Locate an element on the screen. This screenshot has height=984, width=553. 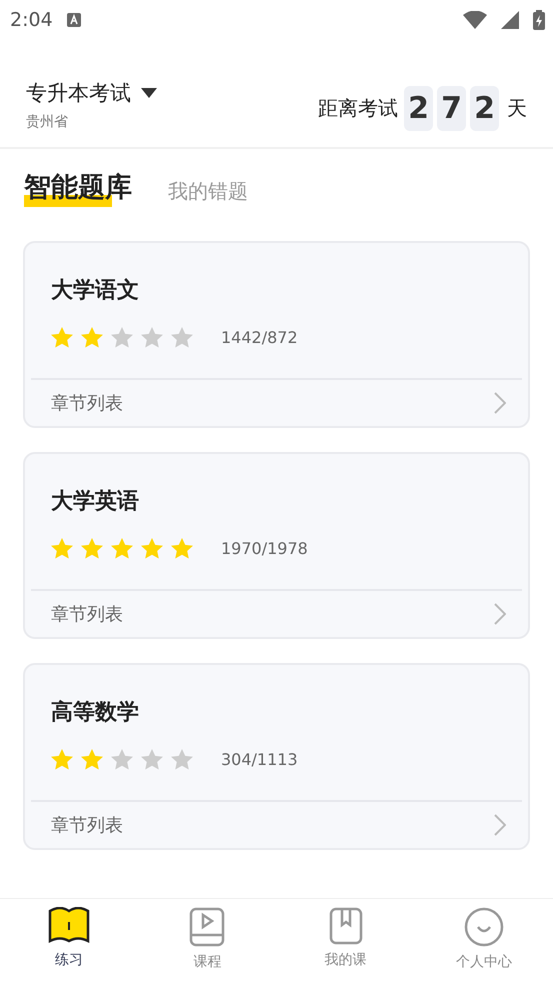
signal-icon is located at coordinates (510, 20).